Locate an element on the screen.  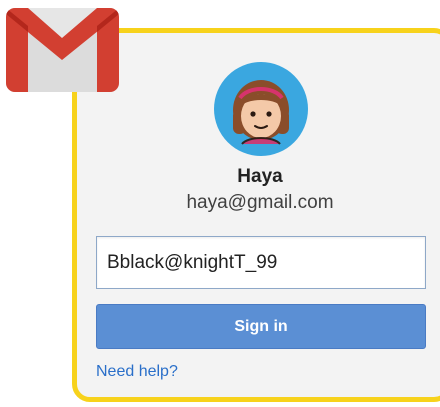
user-avatar-icon is located at coordinates (261, 109).